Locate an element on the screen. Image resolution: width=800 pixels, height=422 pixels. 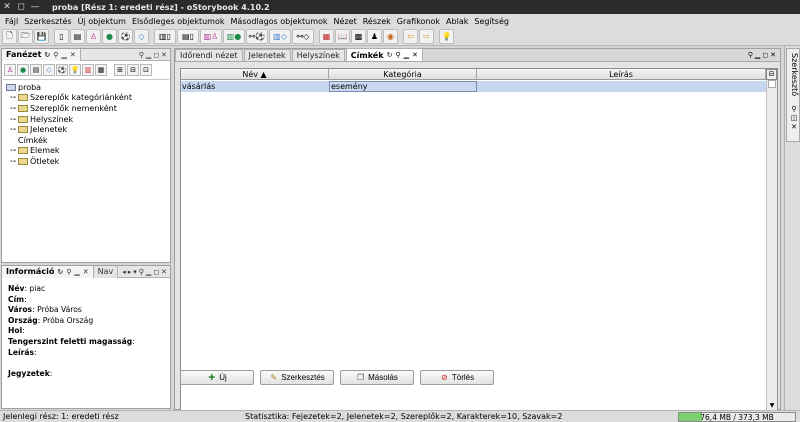
menu-item: Fájl is located at coordinates (11, 21).